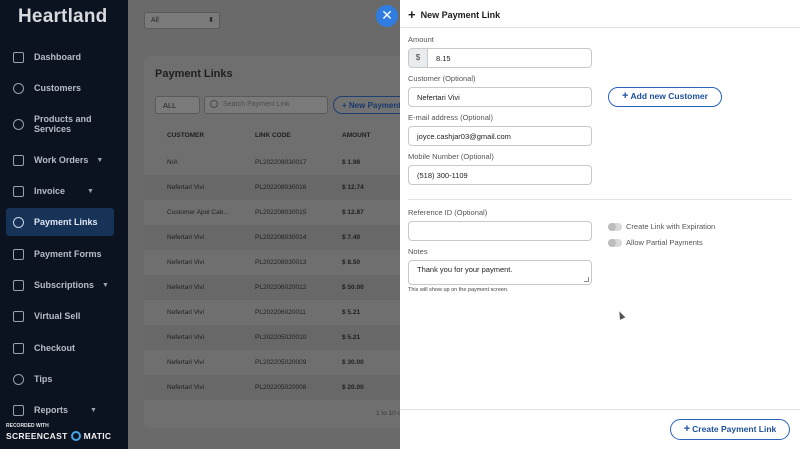  Describe the element at coordinates (615, 227) in the screenshot. I see `expiration-toggle` at that location.